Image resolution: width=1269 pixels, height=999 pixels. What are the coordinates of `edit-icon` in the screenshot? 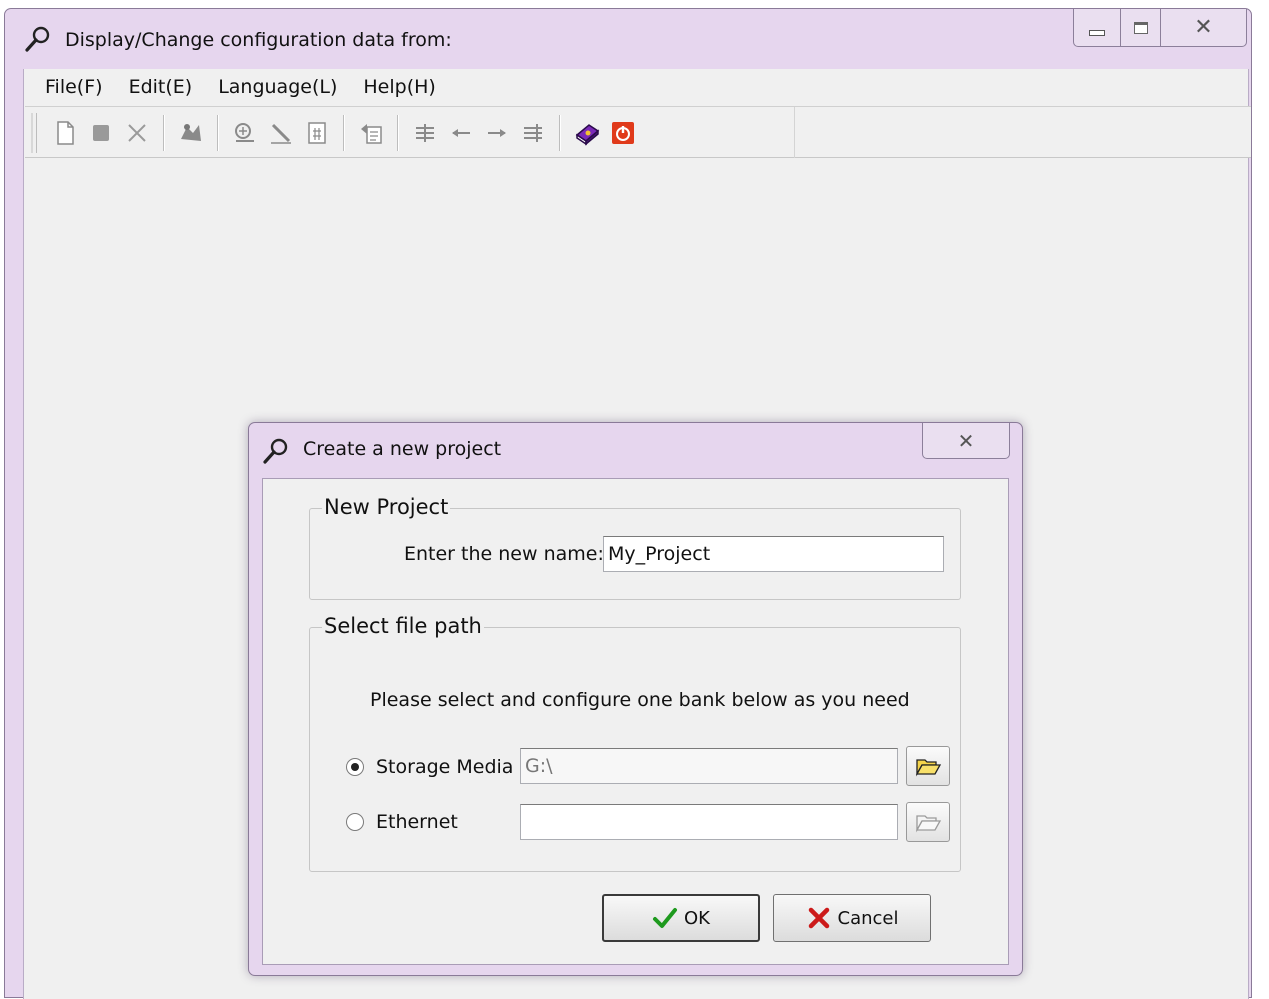 It's located at (281, 133).